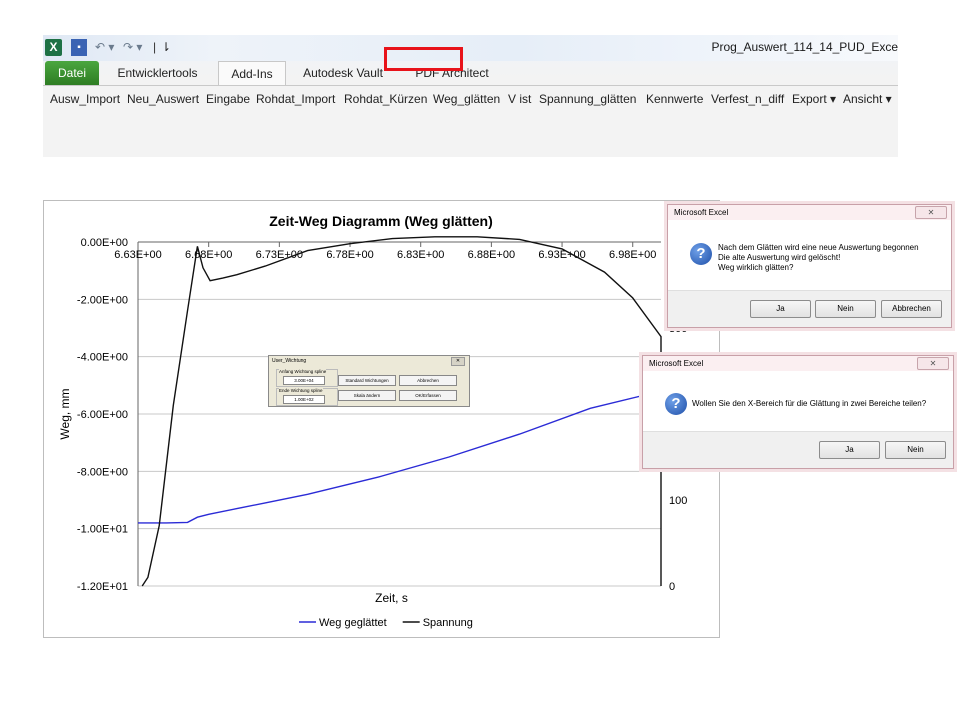 This screenshot has width=960, height=720. Describe the element at coordinates (102, 472) in the screenshot. I see `y-tick-label: -8.00E+00` at that location.